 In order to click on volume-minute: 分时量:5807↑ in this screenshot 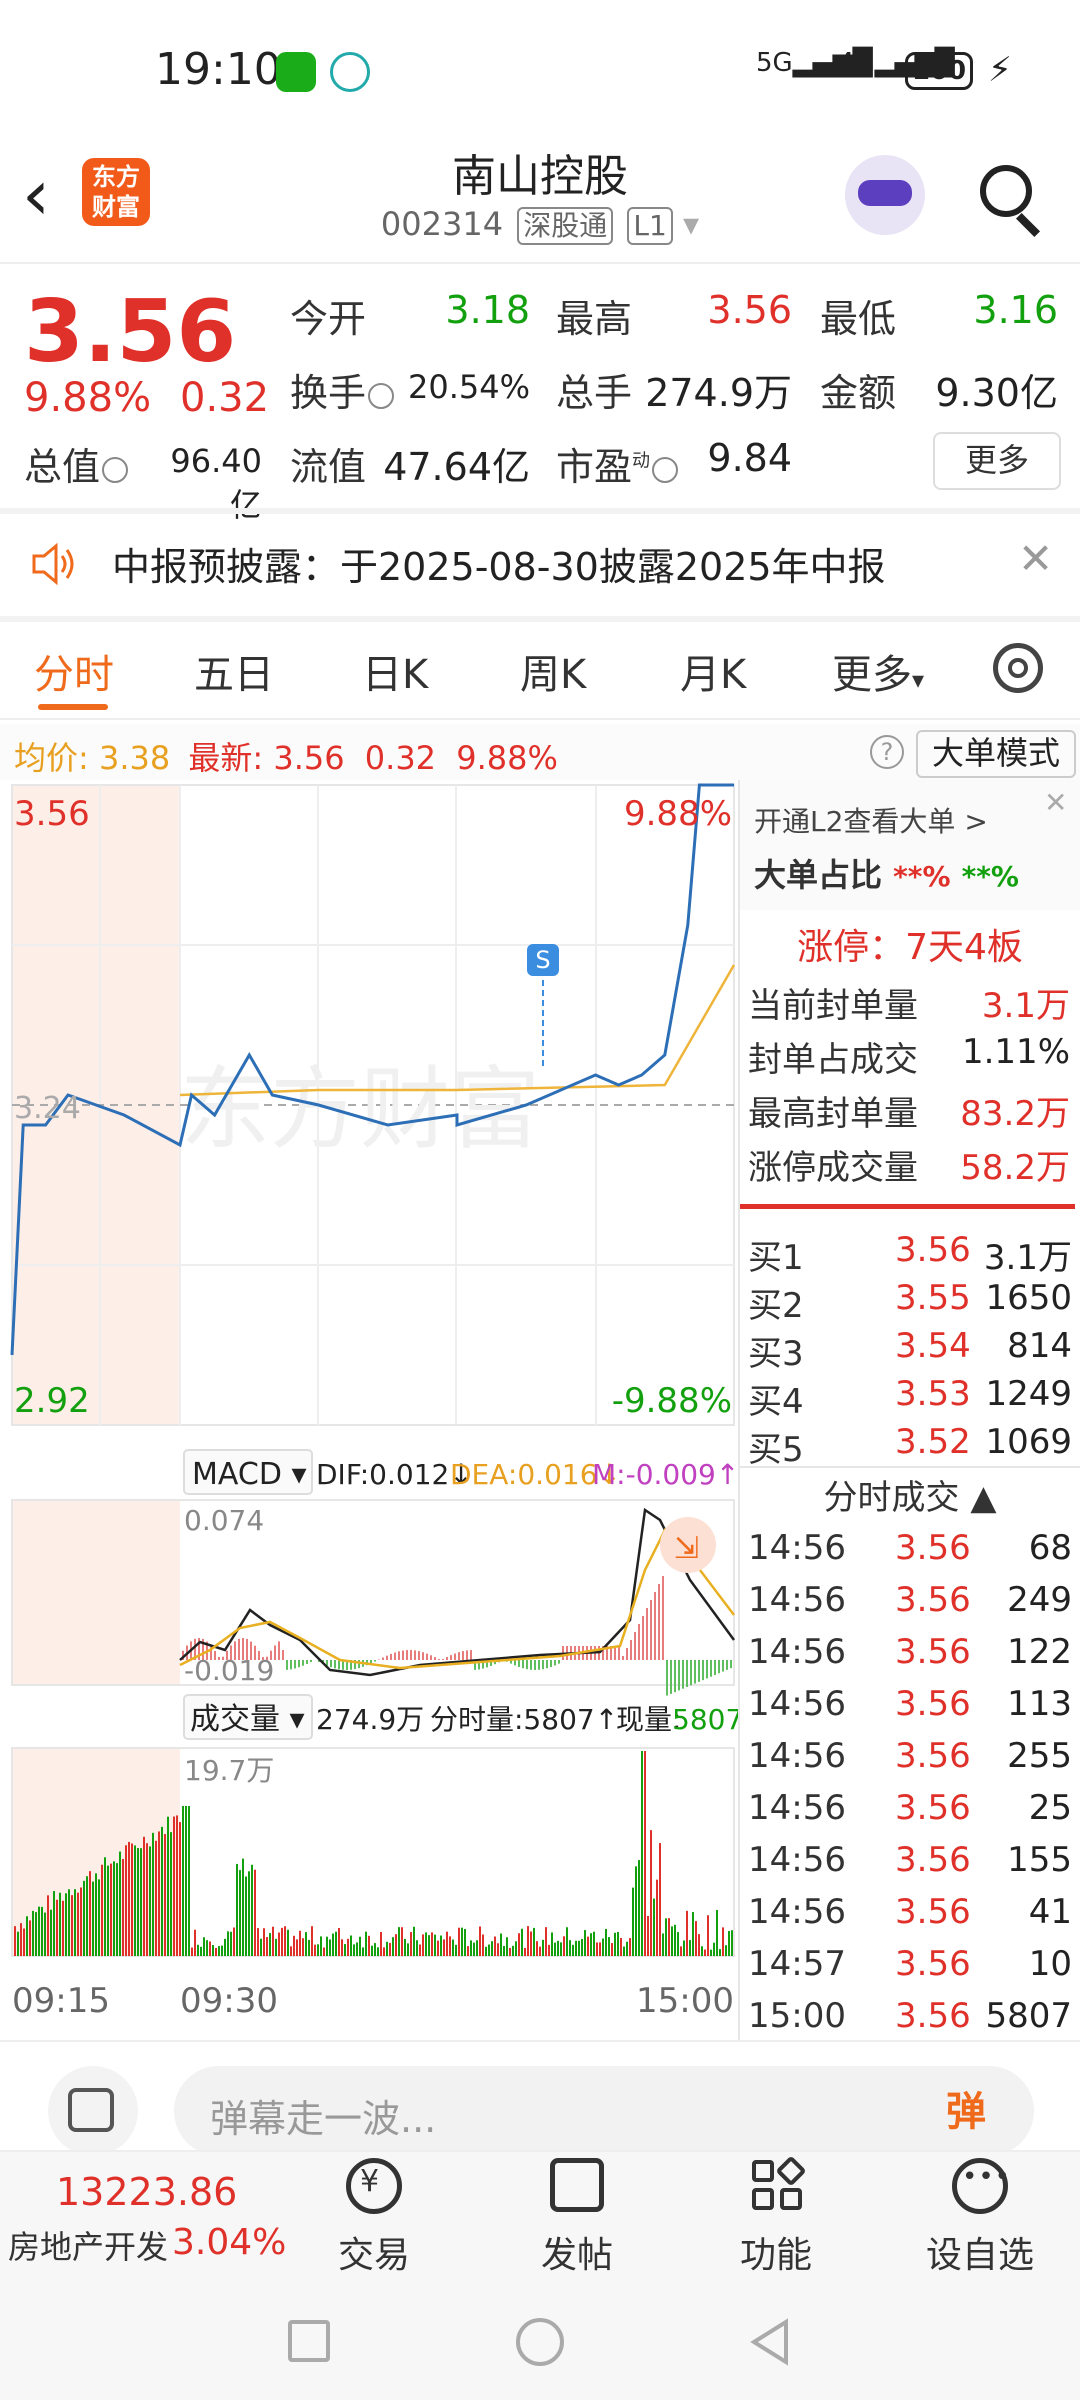, I will do `click(524, 1719)`.